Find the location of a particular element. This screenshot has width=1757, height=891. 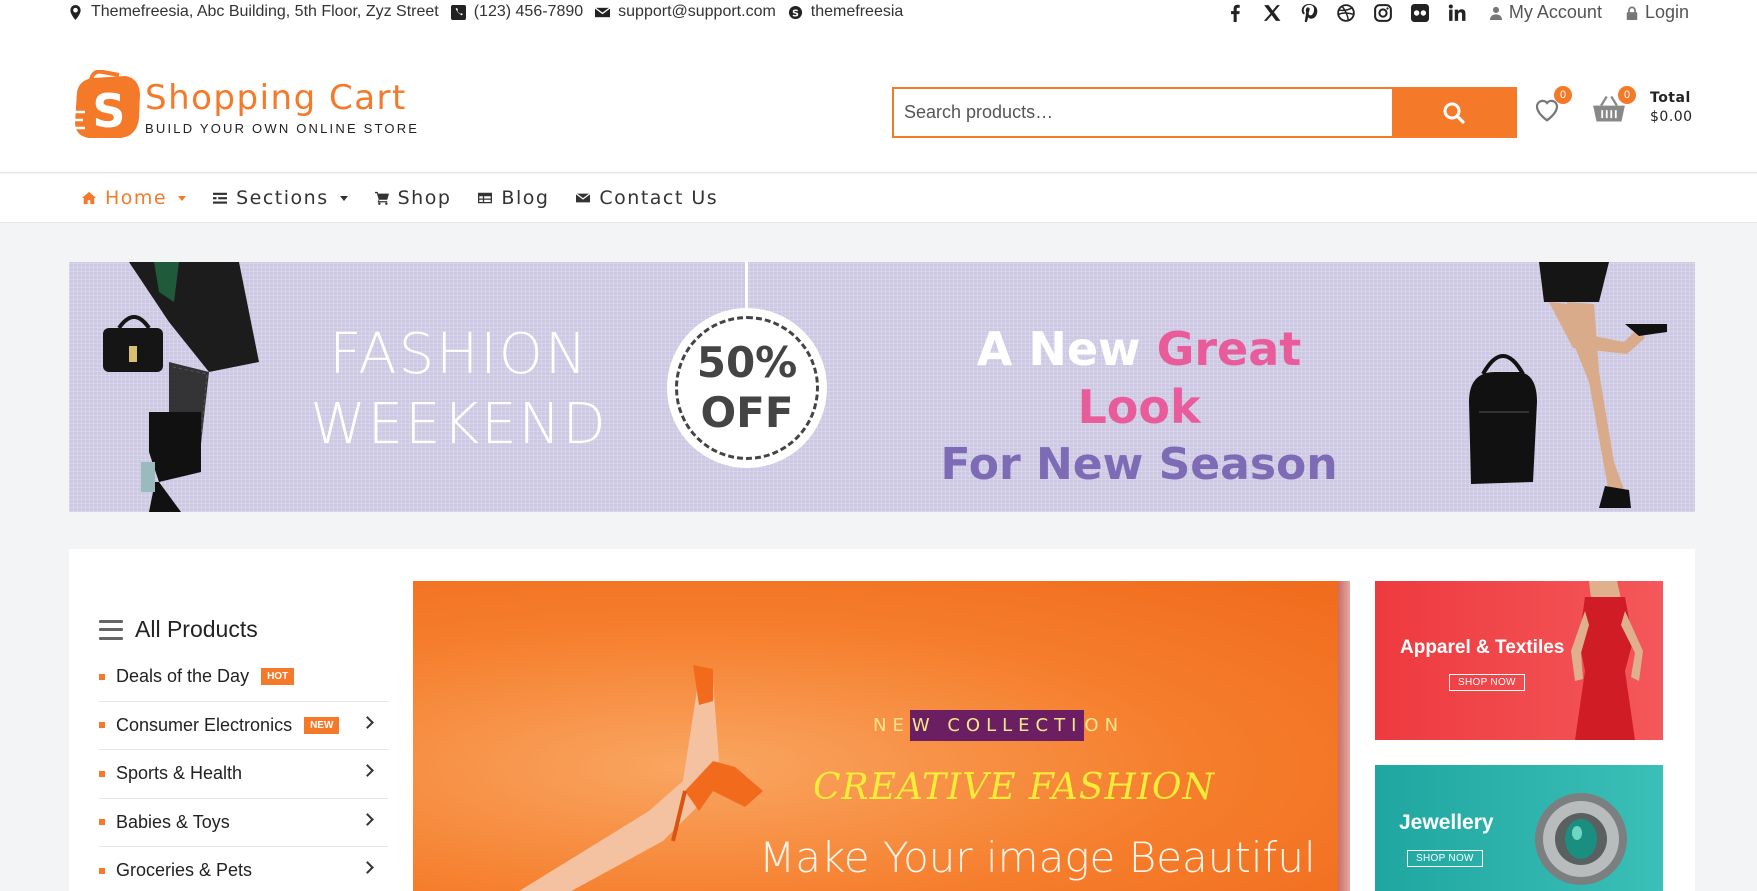

nav-item-blog: Blog is located at coordinates (513, 198).